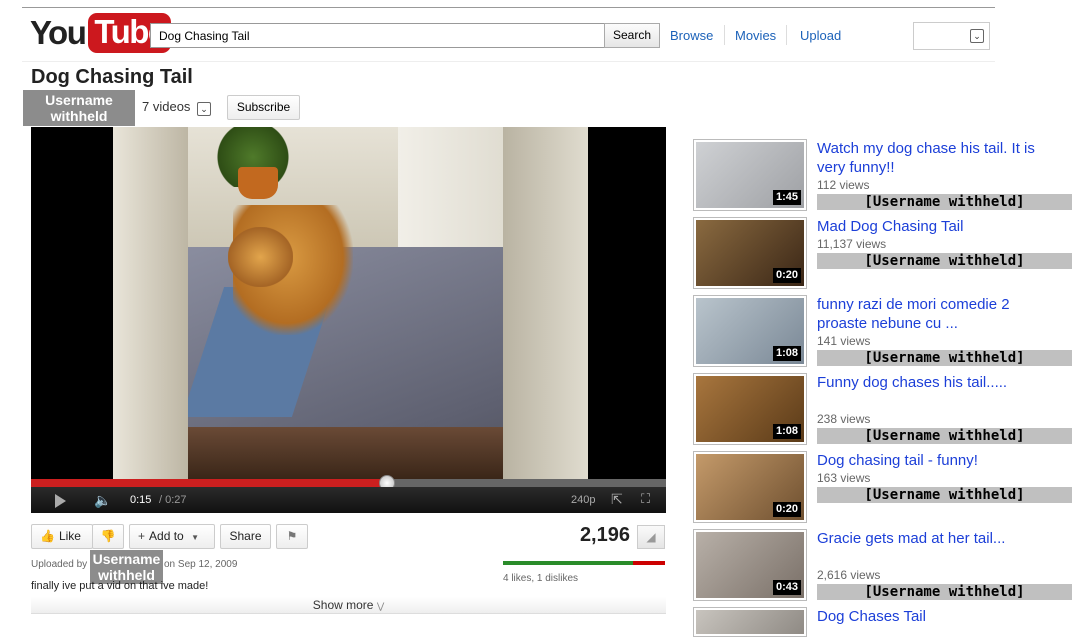 The width and height of the screenshot is (1080, 638). I want to click on channel-videos-dropdown: 7 videos ⌄, so click(177, 107).